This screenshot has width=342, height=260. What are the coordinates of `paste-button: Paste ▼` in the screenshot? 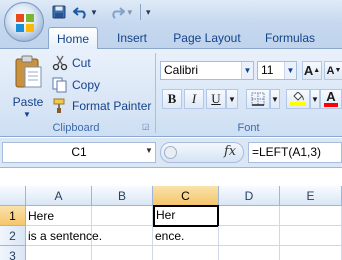 It's located at (28, 86).